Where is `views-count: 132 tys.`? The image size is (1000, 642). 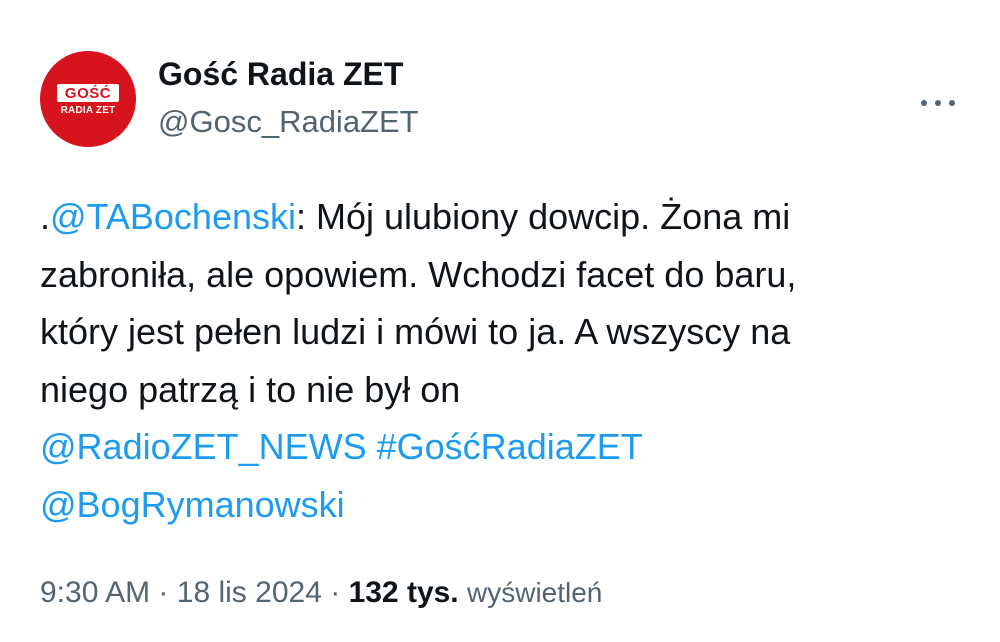
views-count: 132 tys. is located at coordinates (403, 592).